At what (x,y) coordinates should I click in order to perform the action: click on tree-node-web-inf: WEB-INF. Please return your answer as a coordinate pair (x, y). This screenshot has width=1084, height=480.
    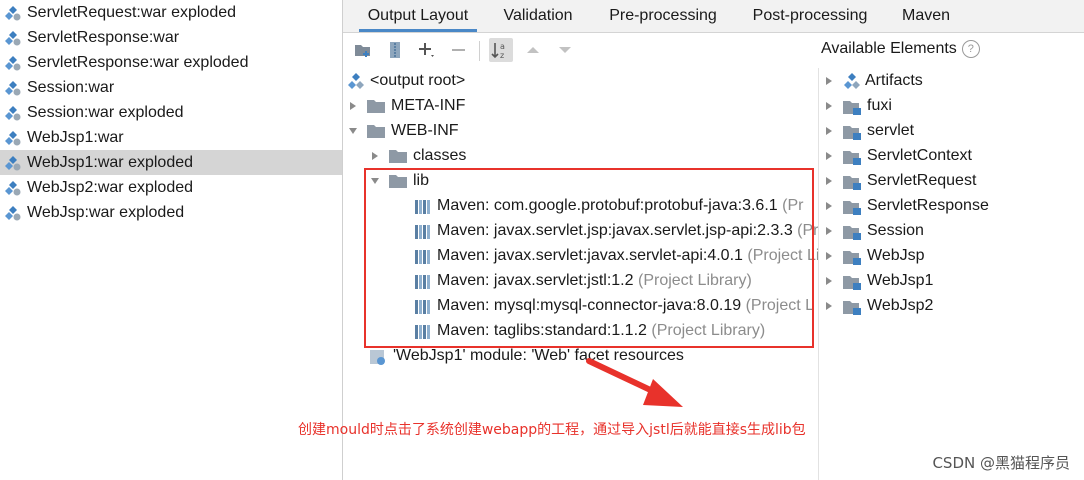
    Looking at the image, I should click on (403, 130).